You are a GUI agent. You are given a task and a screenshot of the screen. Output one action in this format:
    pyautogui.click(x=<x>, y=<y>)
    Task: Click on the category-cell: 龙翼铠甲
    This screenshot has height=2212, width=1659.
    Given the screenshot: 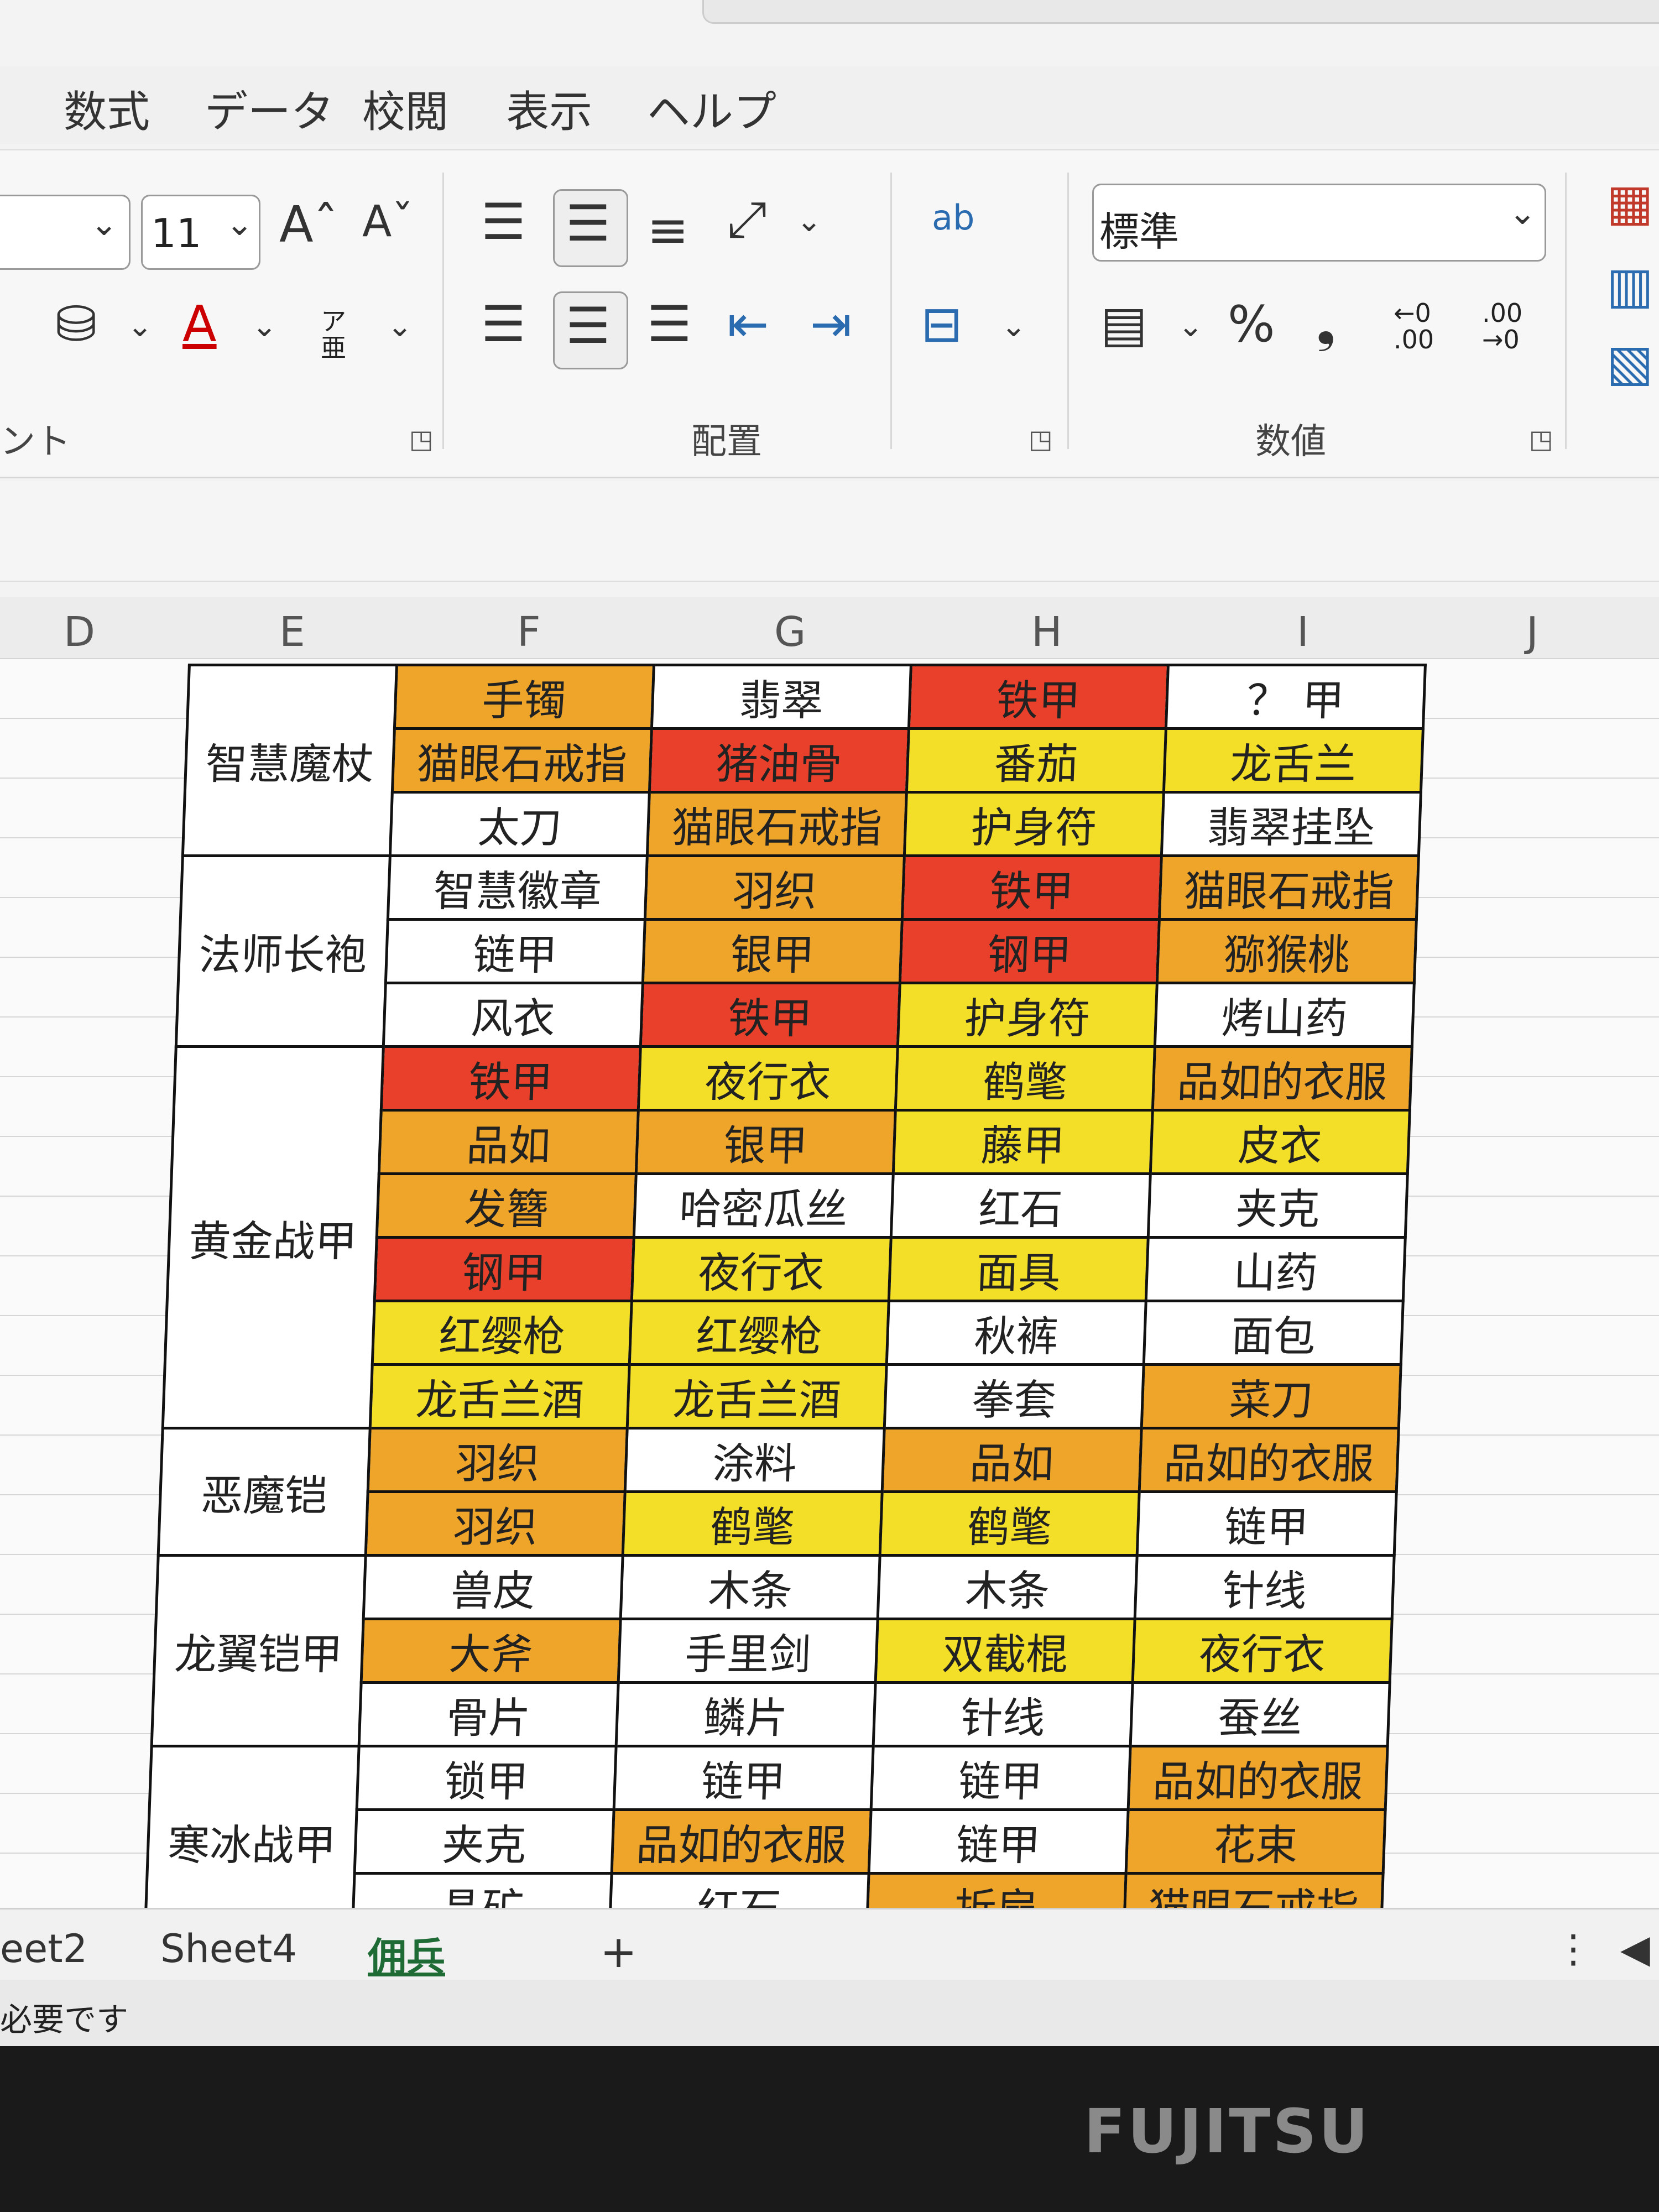 What is the action you would take?
    pyautogui.click(x=259, y=1651)
    